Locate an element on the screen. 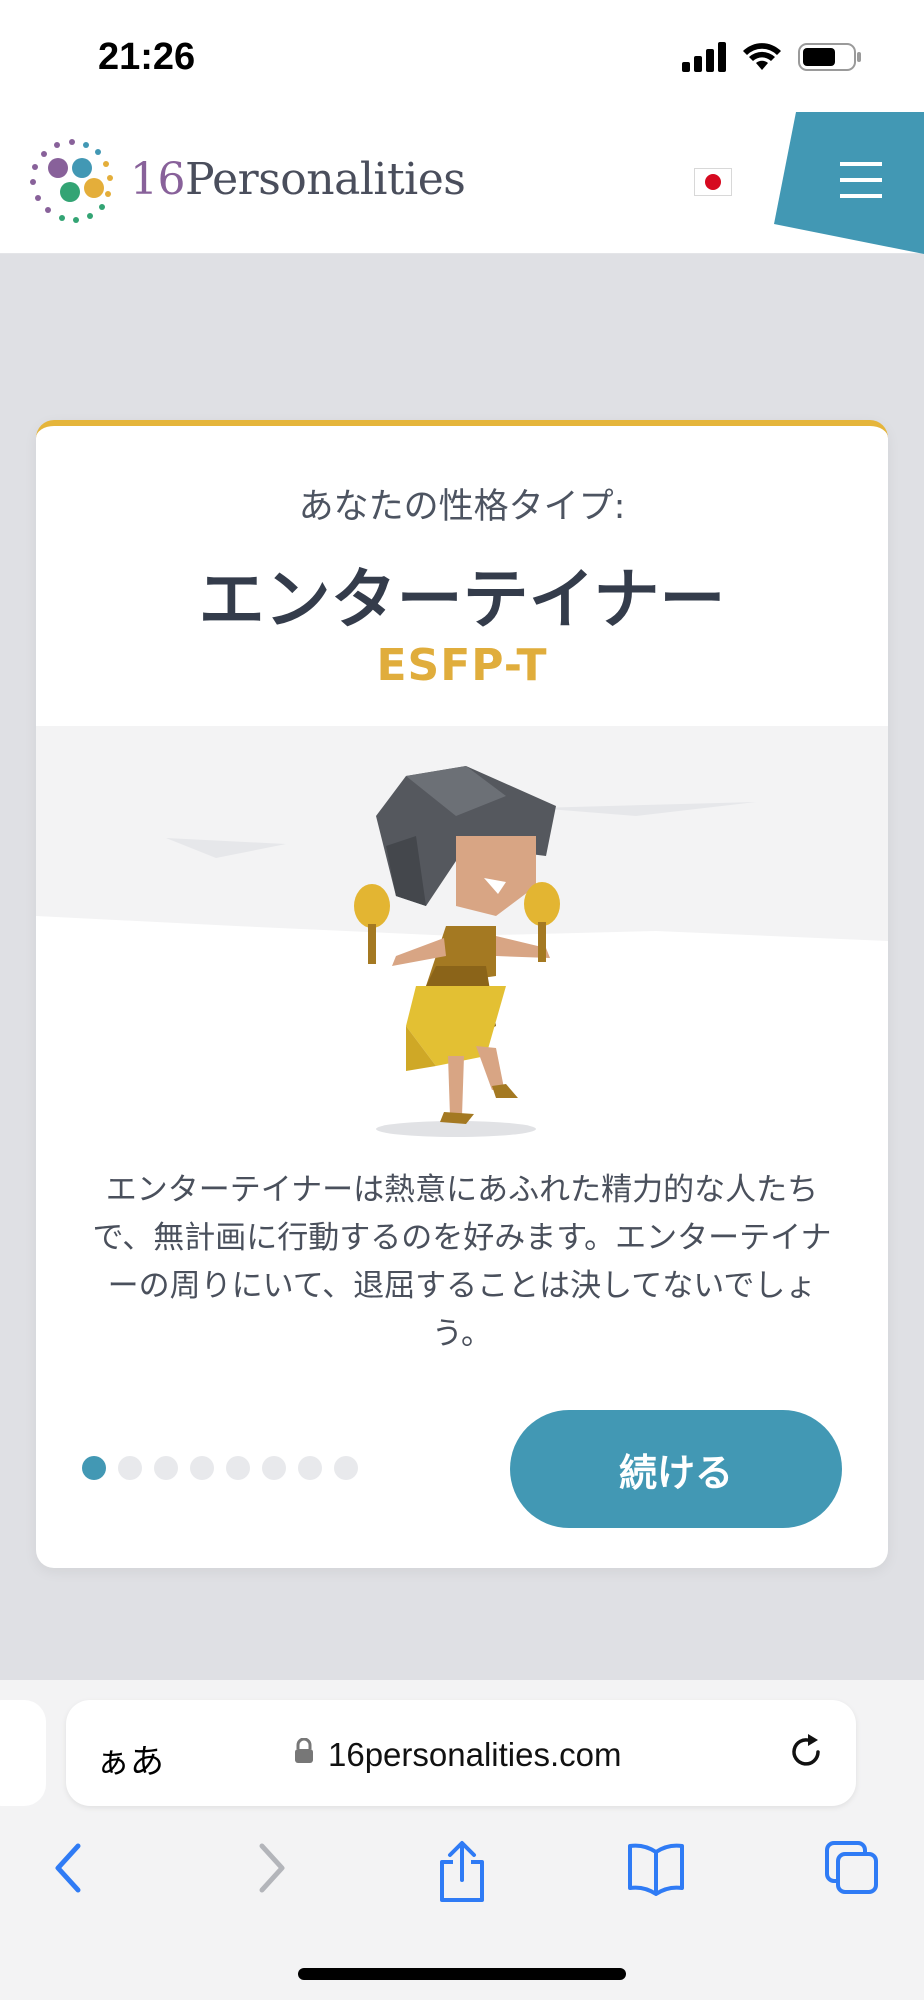 This screenshot has height=2000, width=924. bookmarks-icon is located at coordinates (656, 1868).